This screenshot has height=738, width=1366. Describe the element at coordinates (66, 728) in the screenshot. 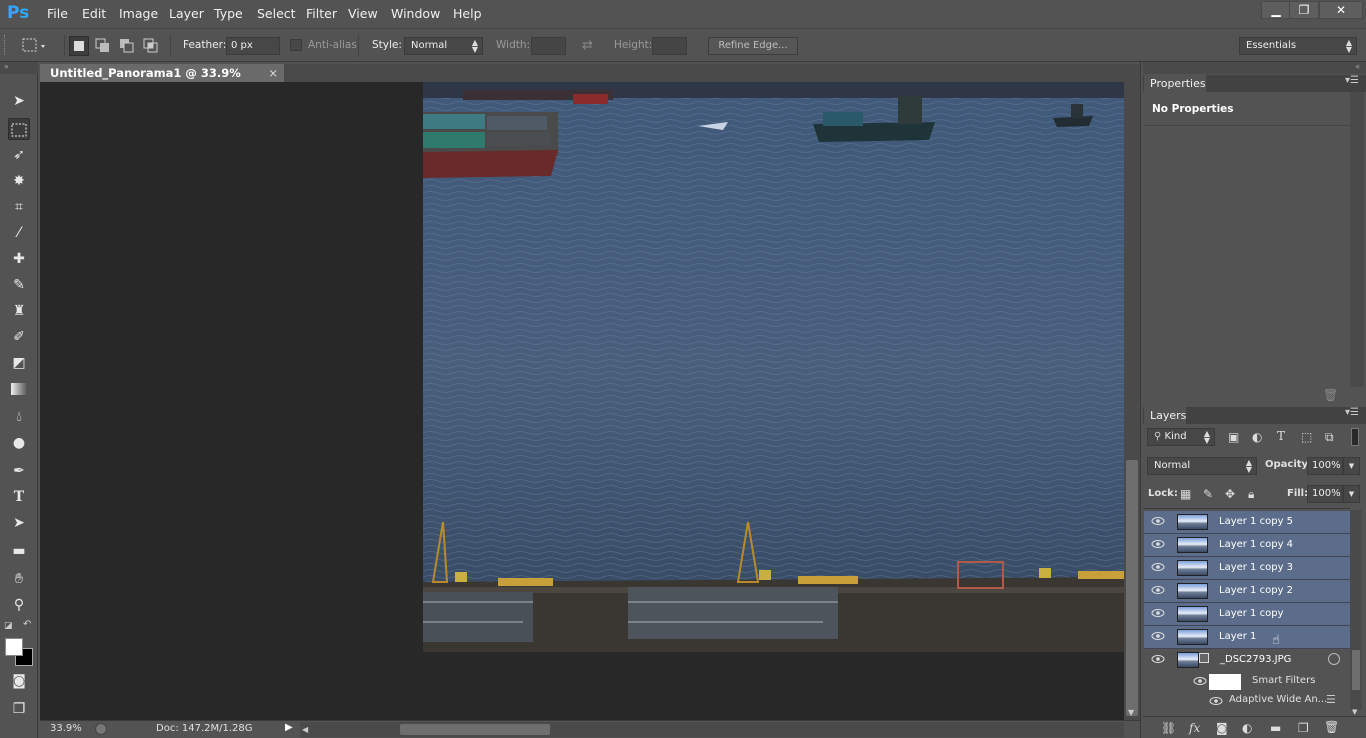

I see `zoom-level: 33.9%` at that location.